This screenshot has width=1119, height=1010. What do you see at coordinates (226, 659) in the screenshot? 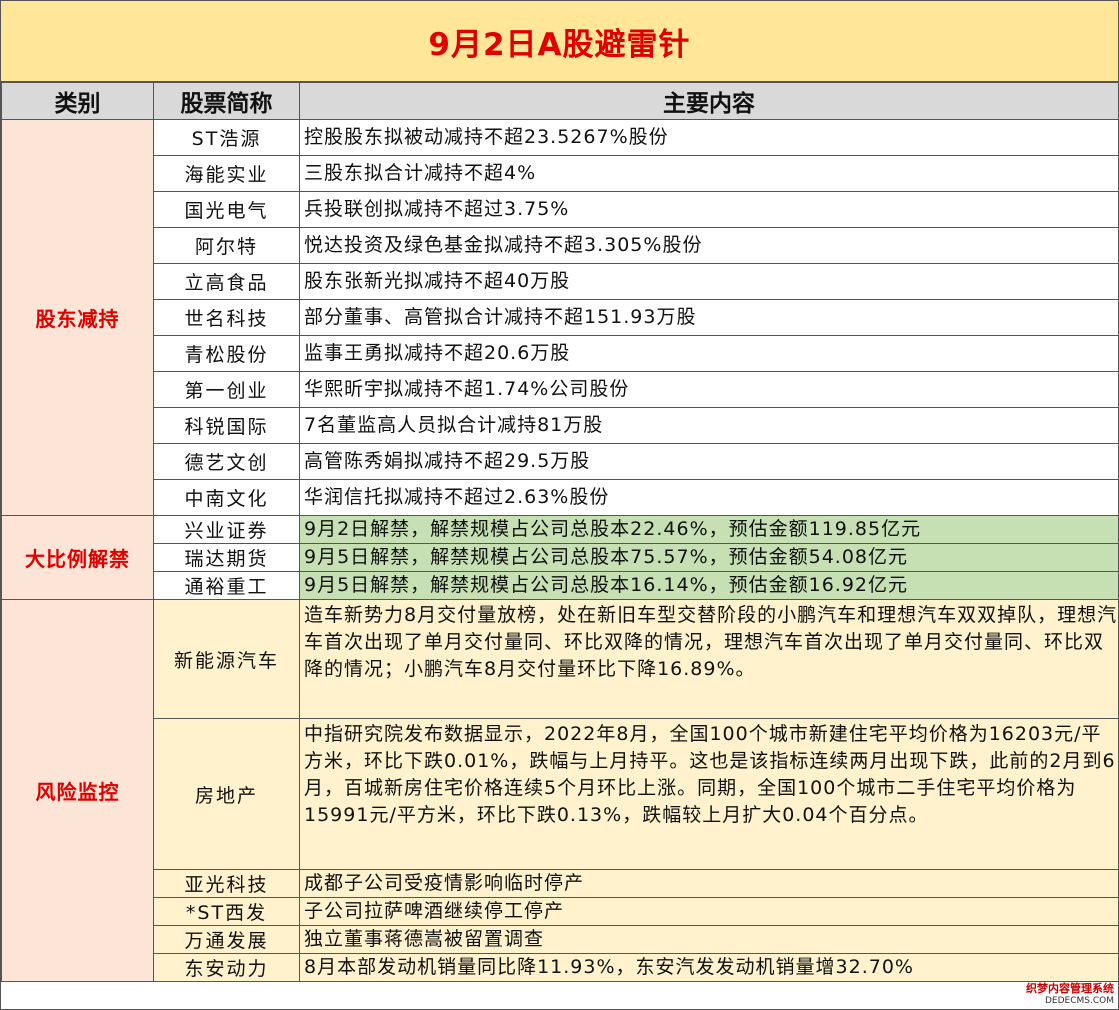
I see `stock-name: 新能源汽车` at bounding box center [226, 659].